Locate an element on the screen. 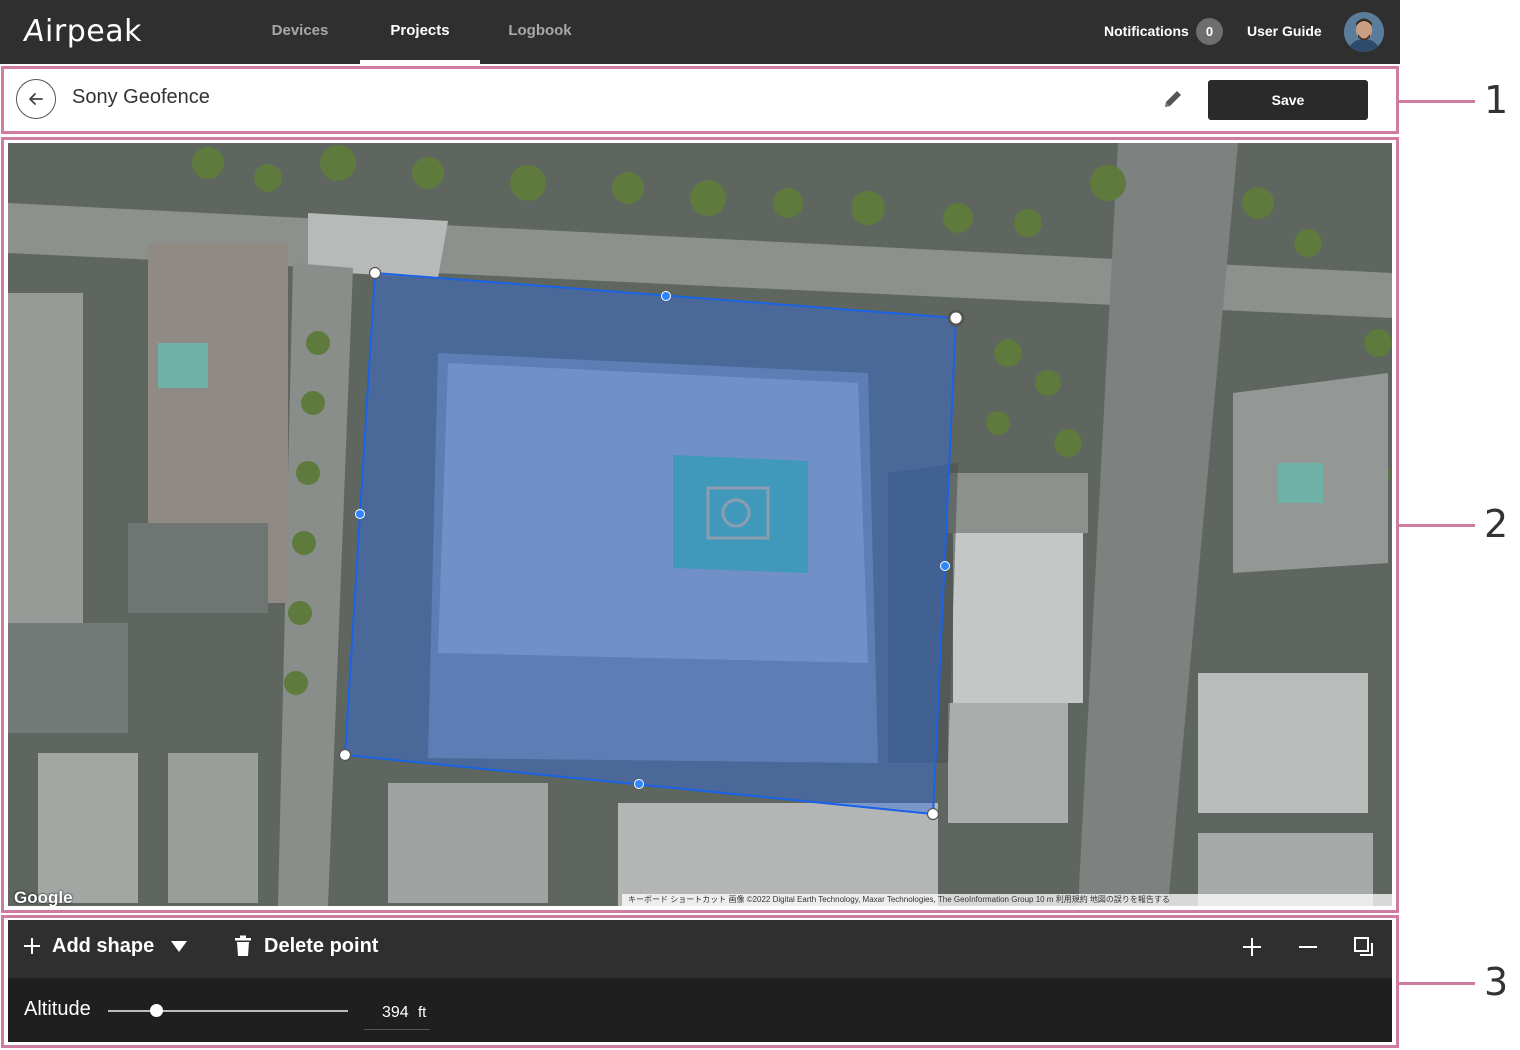 The image size is (1520, 1050). add-shape-label: Add shape is located at coordinates (103, 945).